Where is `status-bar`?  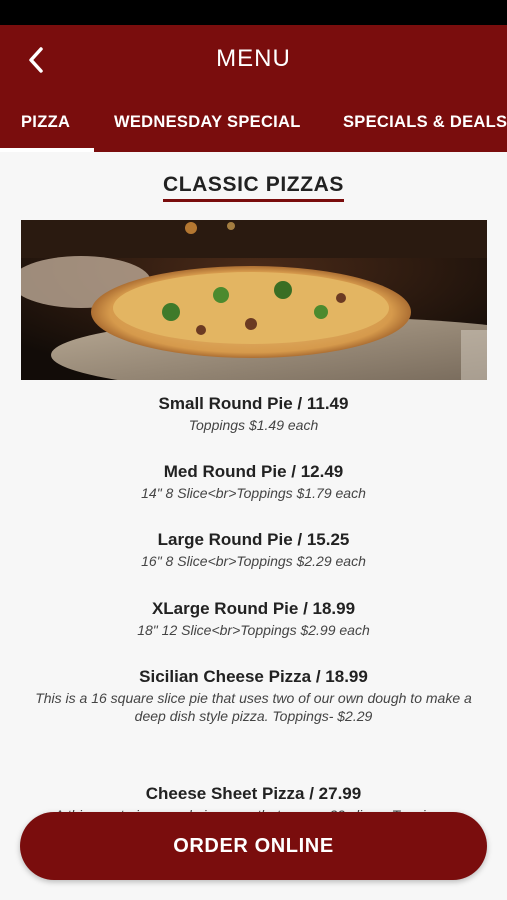 status-bar is located at coordinates (253, 12).